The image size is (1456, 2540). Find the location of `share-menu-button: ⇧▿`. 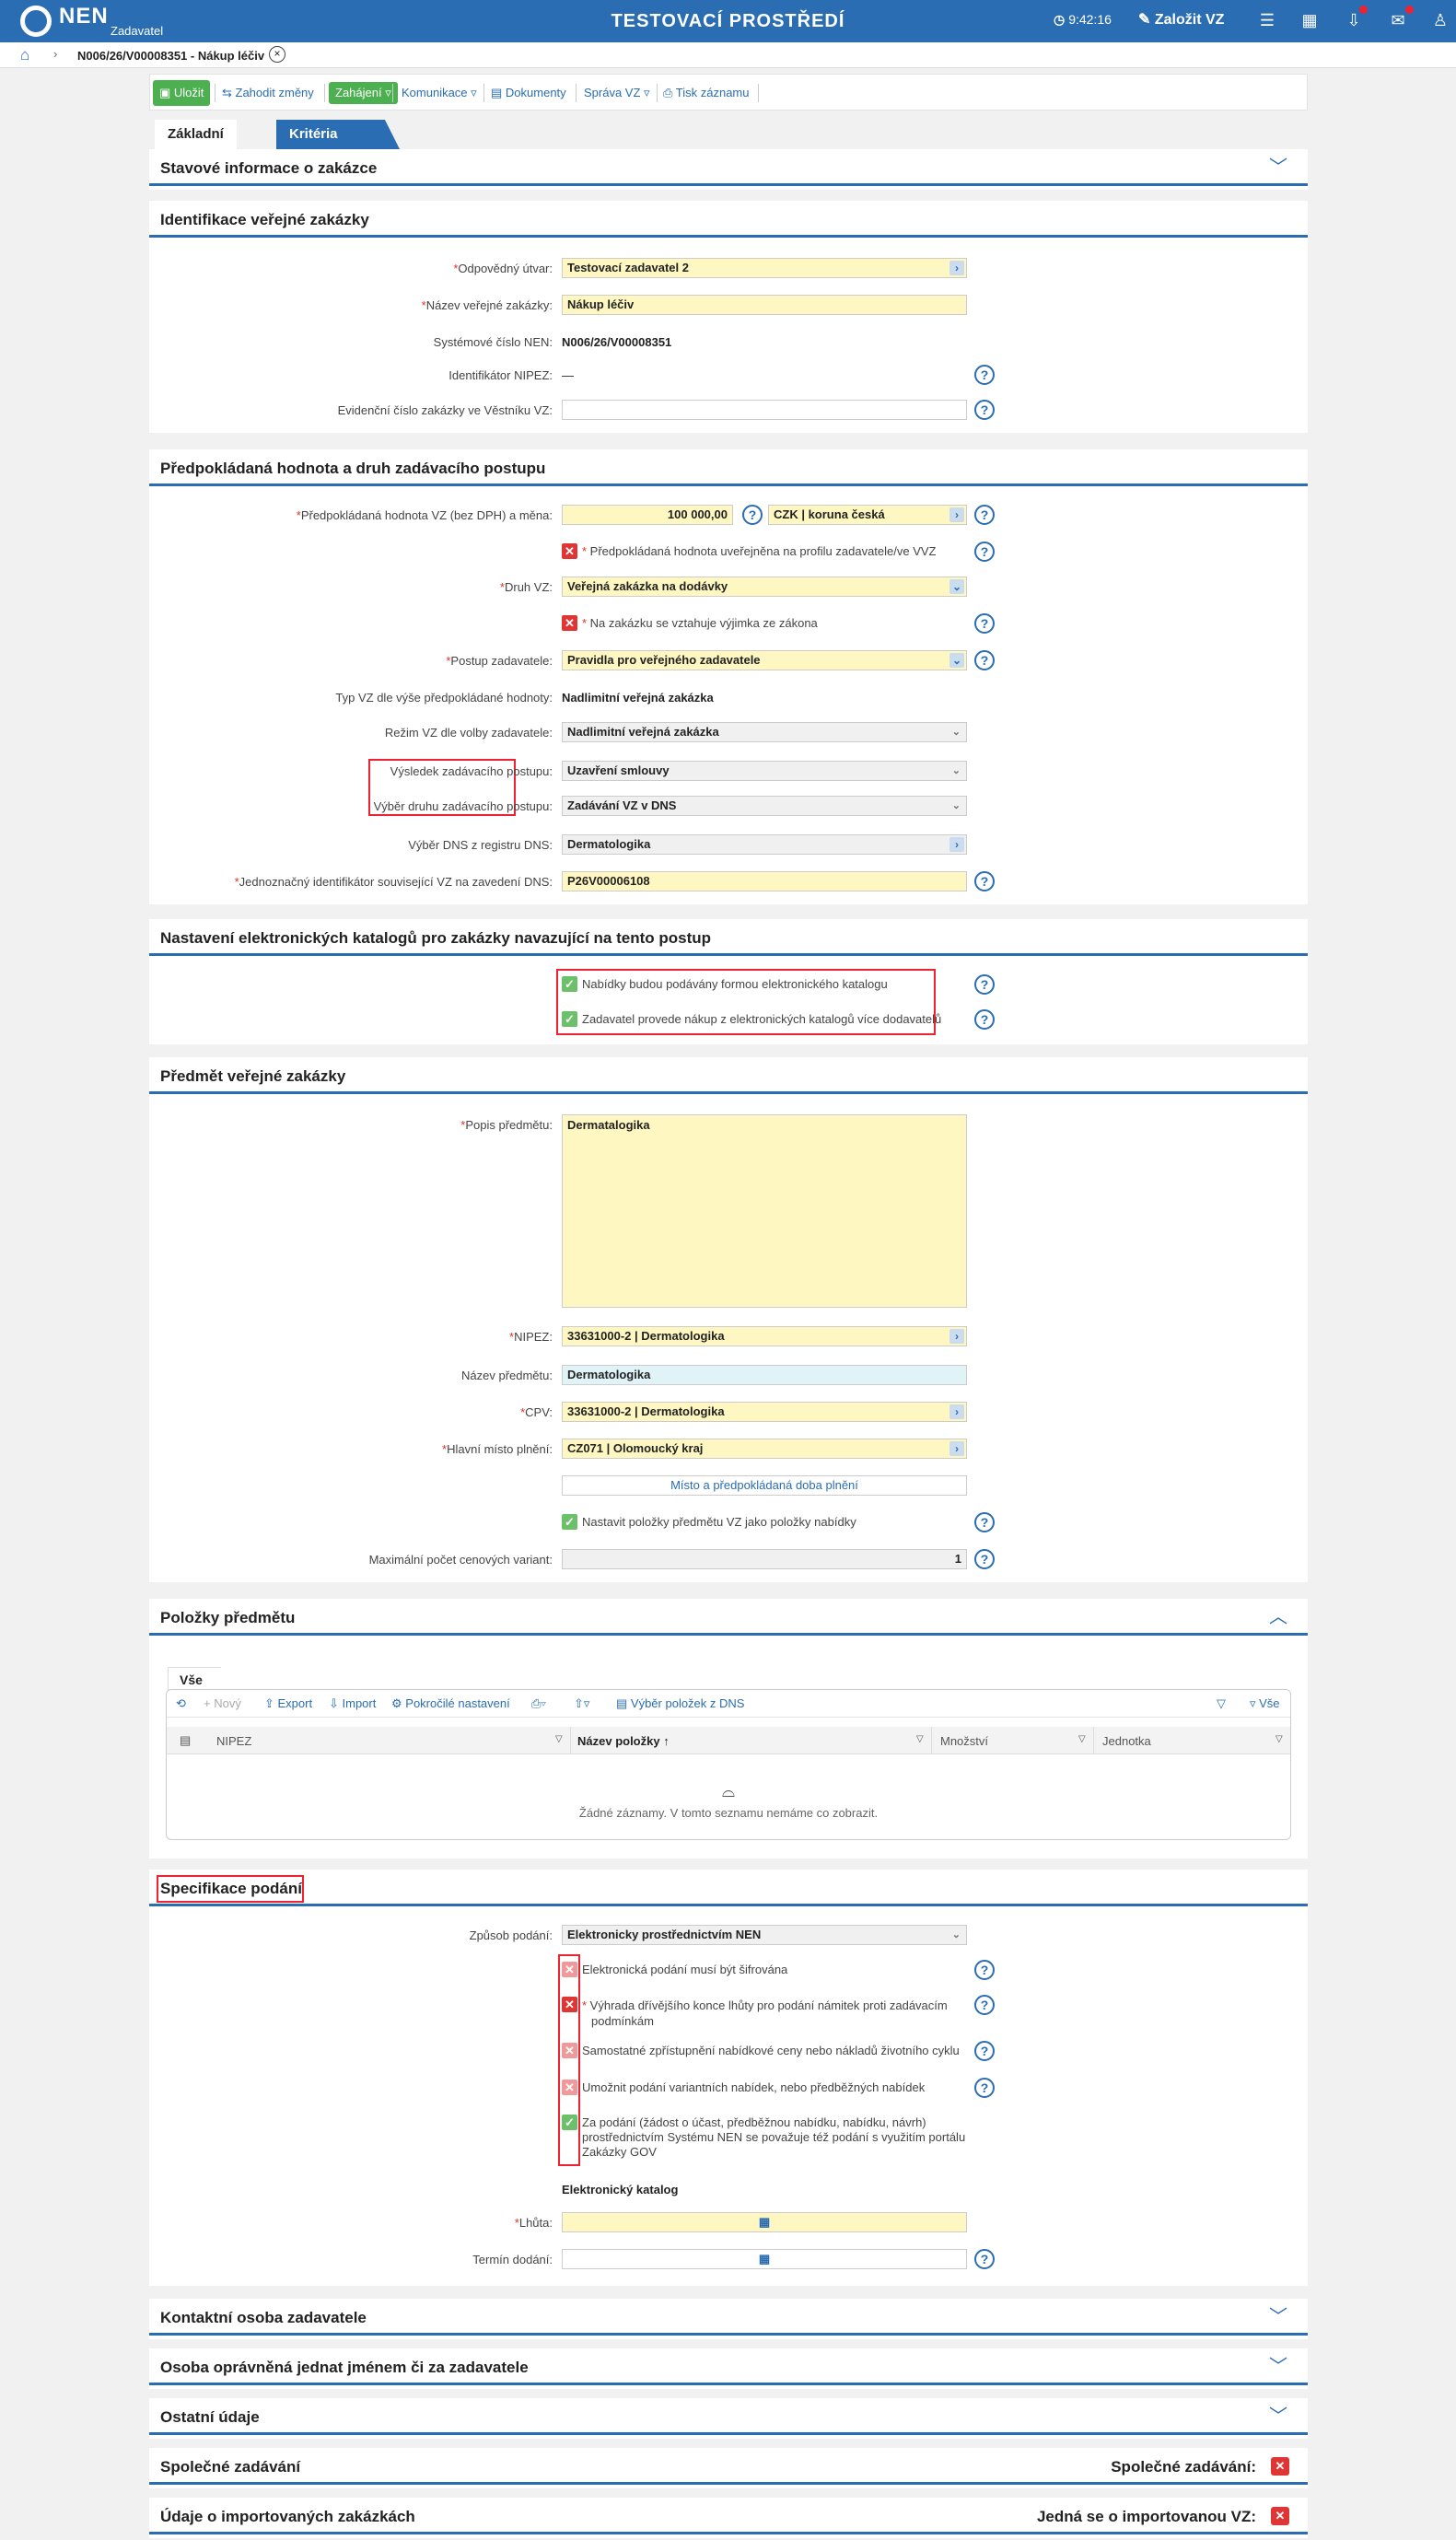

share-menu-button: ⇧▿ is located at coordinates (581, 1704).